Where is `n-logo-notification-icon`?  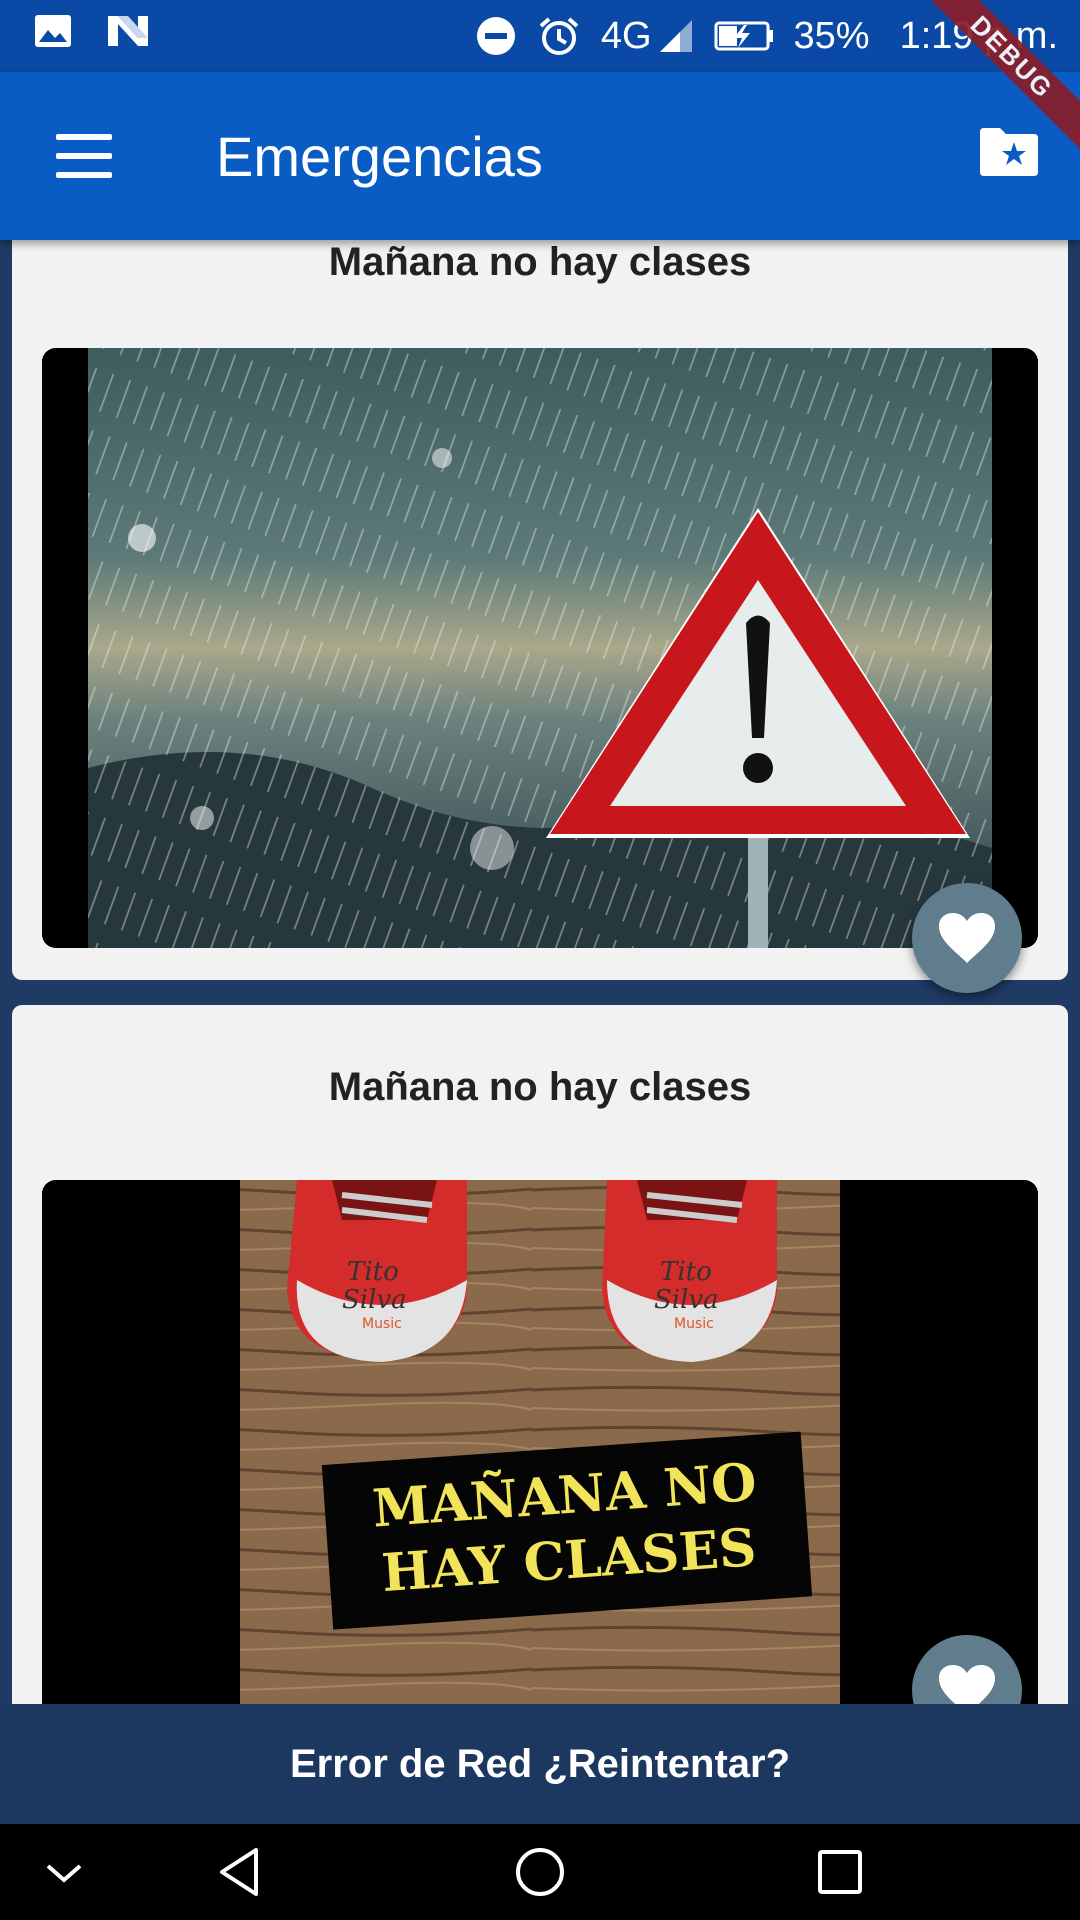 n-logo-notification-icon is located at coordinates (128, 31).